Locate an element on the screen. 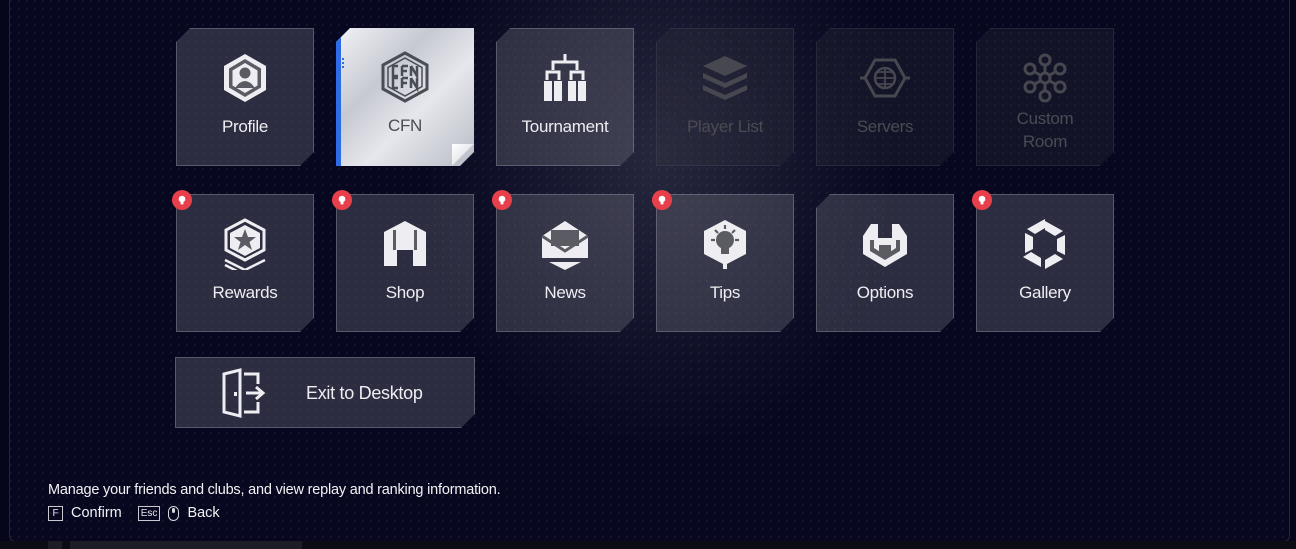  menu-tile-rewards: Rewards is located at coordinates (245, 263).